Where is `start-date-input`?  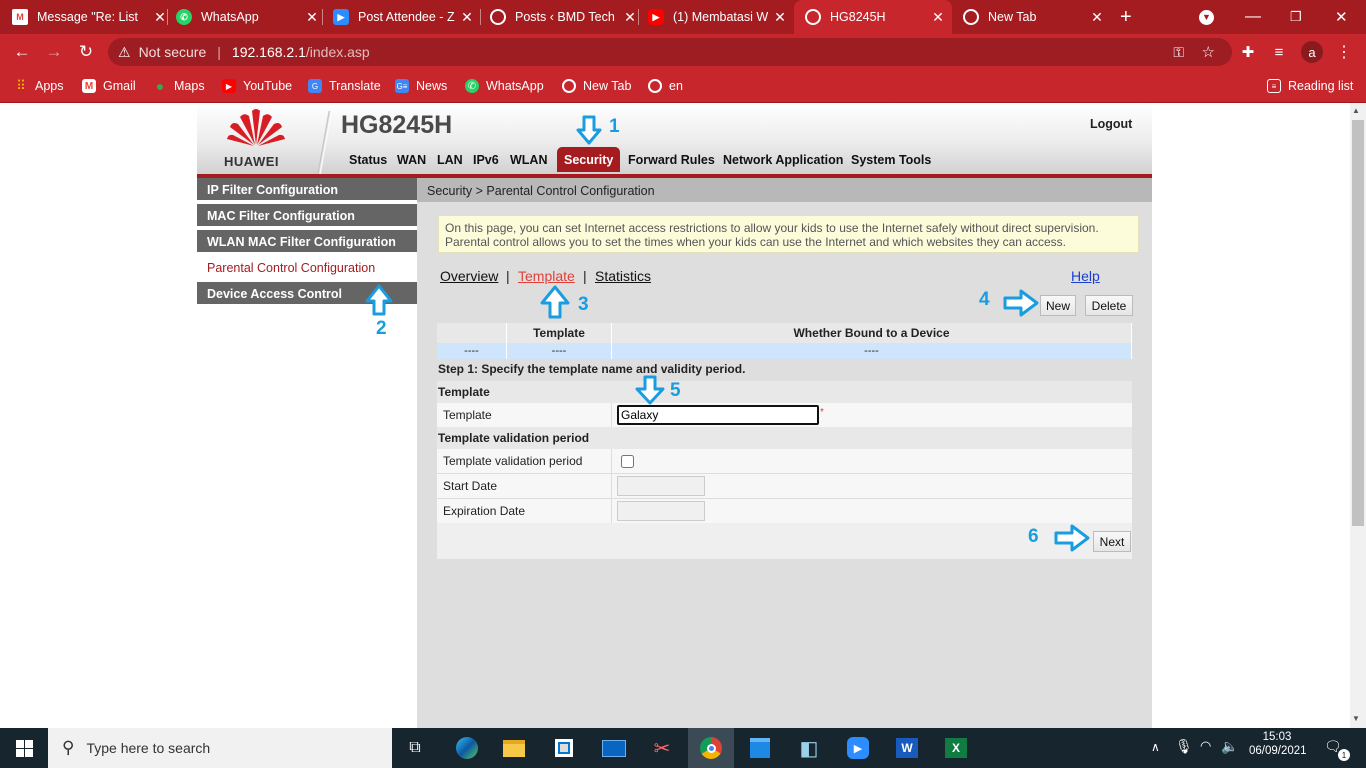
start-date-input is located at coordinates (661, 486).